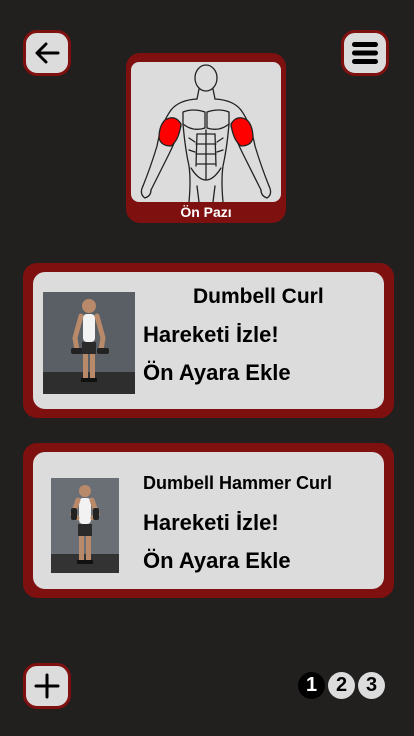 The height and width of the screenshot is (736, 414). I want to click on back-button, so click(47, 53).